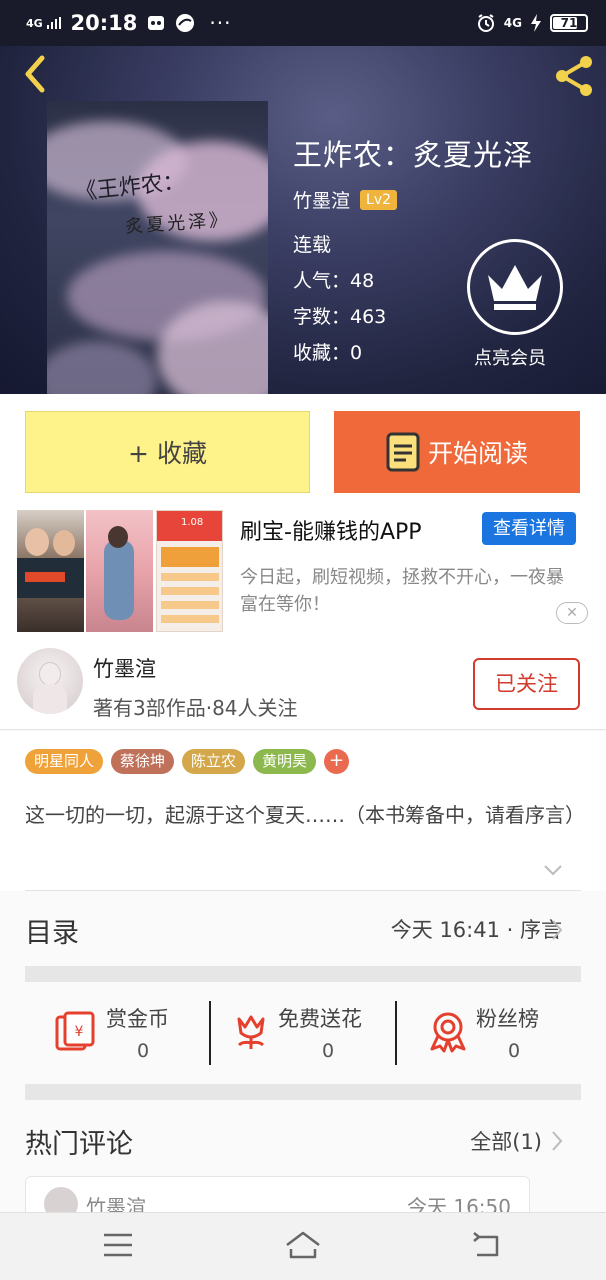 The image size is (606, 1280). I want to click on share-icon, so click(574, 76).